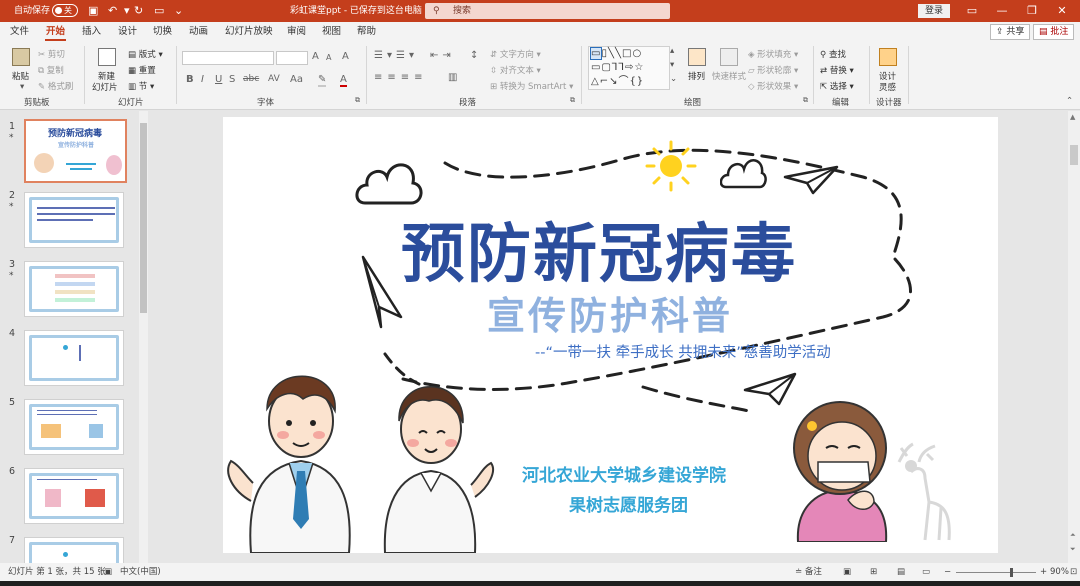  I want to click on slide-thumbnail-1: 预防新冠病毒 宣传防护科普, so click(75, 151).